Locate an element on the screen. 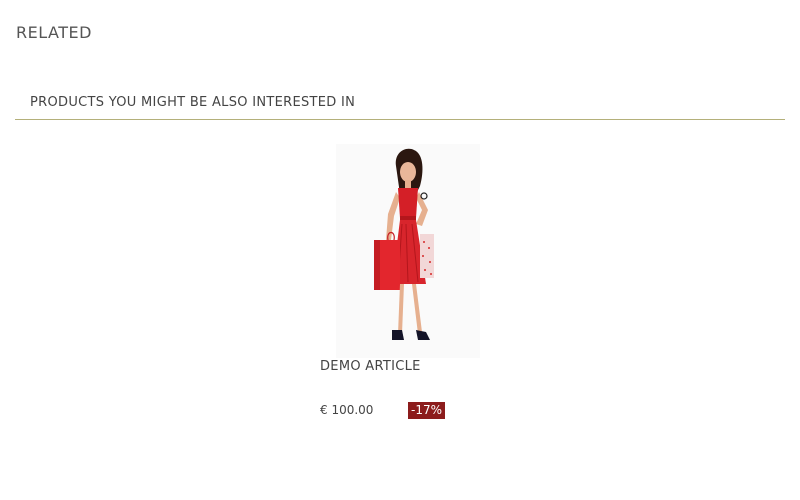 Image resolution: width=800 pixels, height=500 pixels. discount-badge: -17% is located at coordinates (427, 410).